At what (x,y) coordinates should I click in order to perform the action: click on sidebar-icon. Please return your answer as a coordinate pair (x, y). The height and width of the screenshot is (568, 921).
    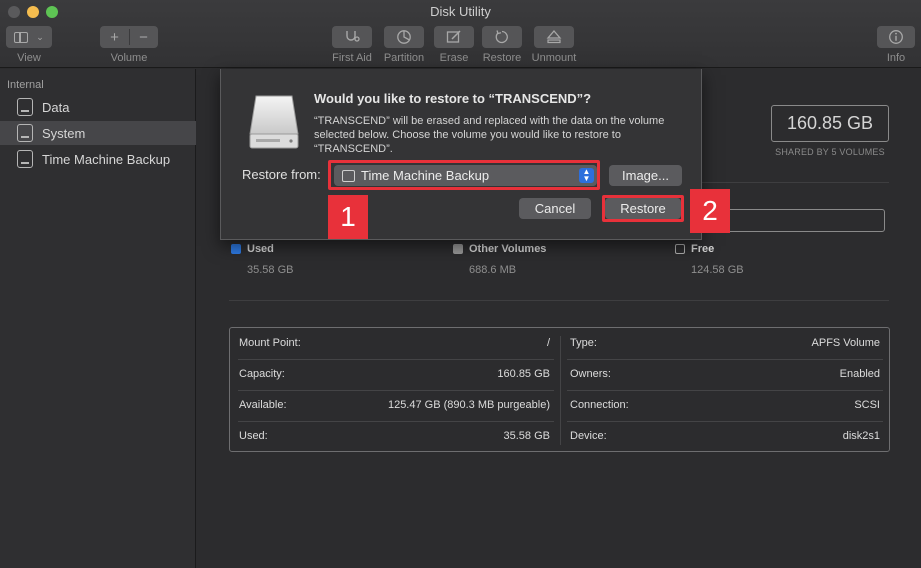
    Looking at the image, I should click on (21, 37).